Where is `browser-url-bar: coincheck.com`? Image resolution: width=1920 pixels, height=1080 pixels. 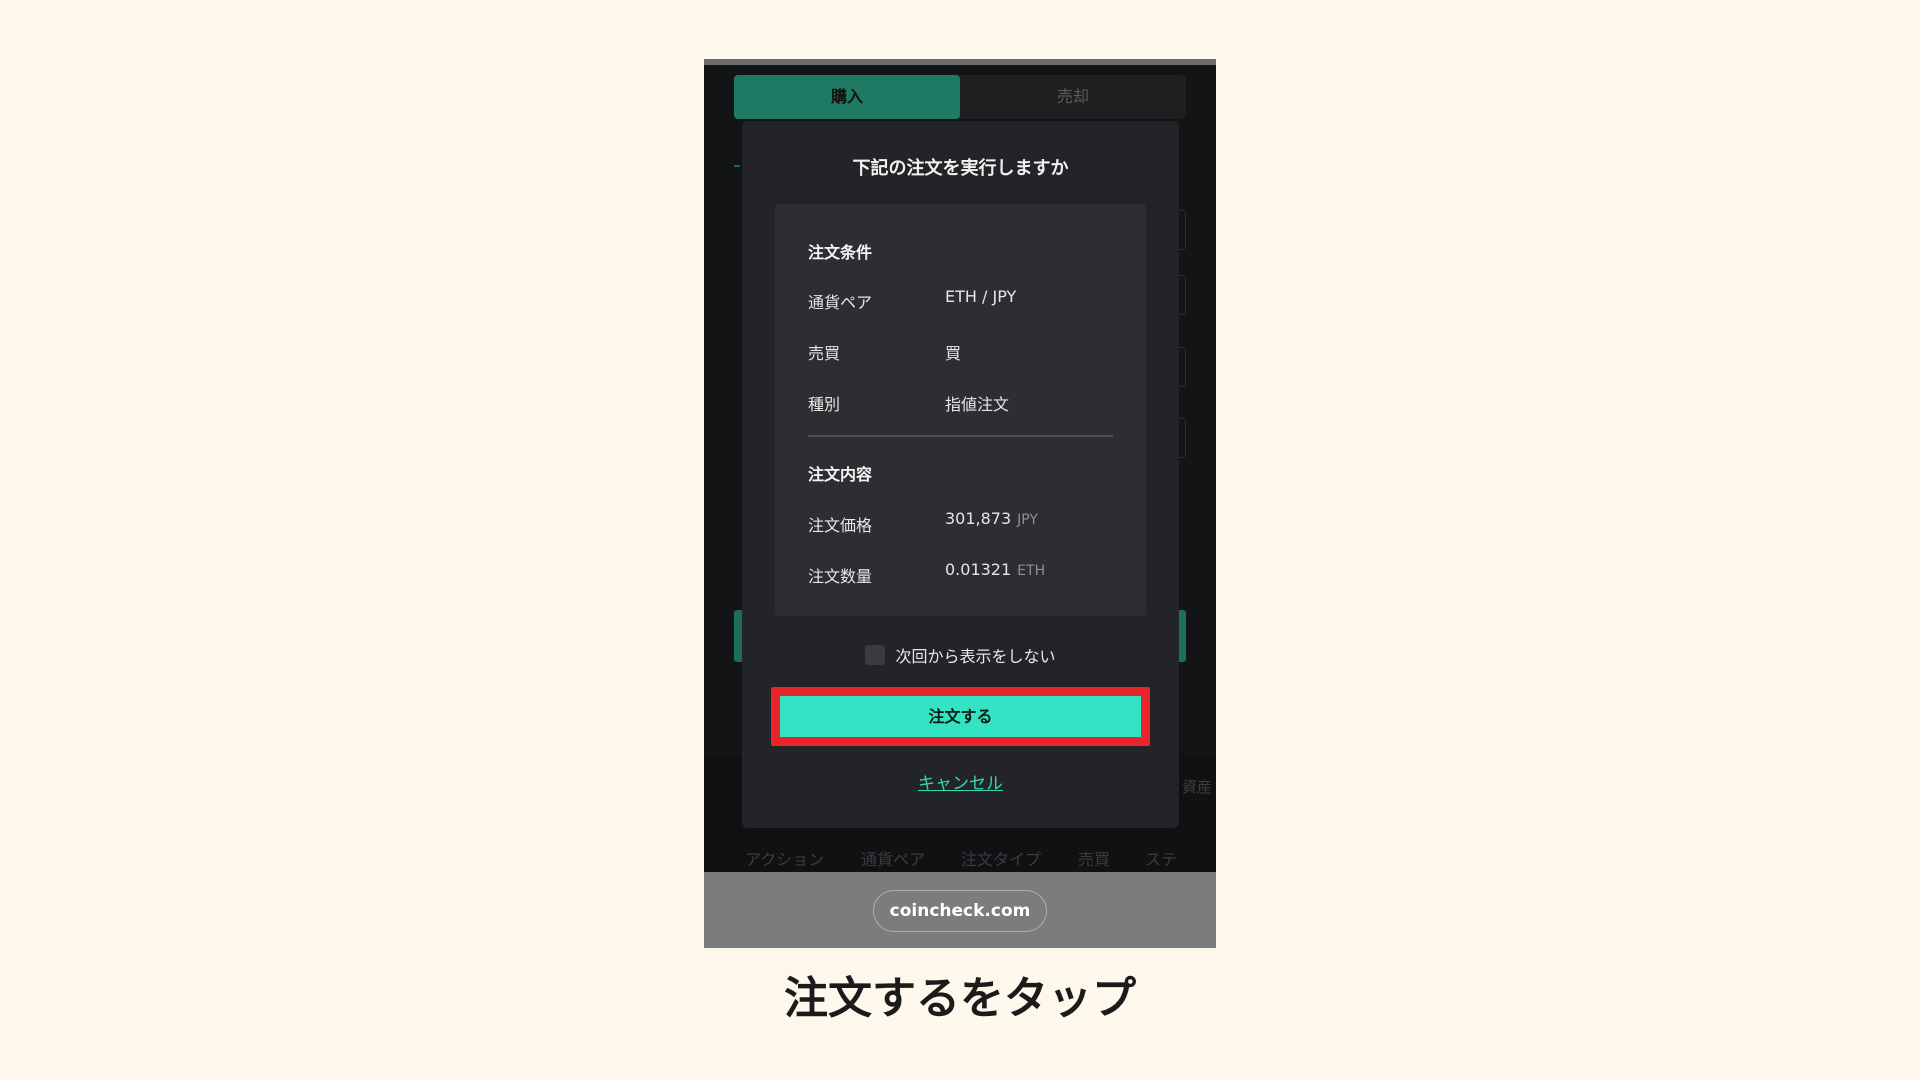 browser-url-bar: coincheck.com is located at coordinates (960, 910).